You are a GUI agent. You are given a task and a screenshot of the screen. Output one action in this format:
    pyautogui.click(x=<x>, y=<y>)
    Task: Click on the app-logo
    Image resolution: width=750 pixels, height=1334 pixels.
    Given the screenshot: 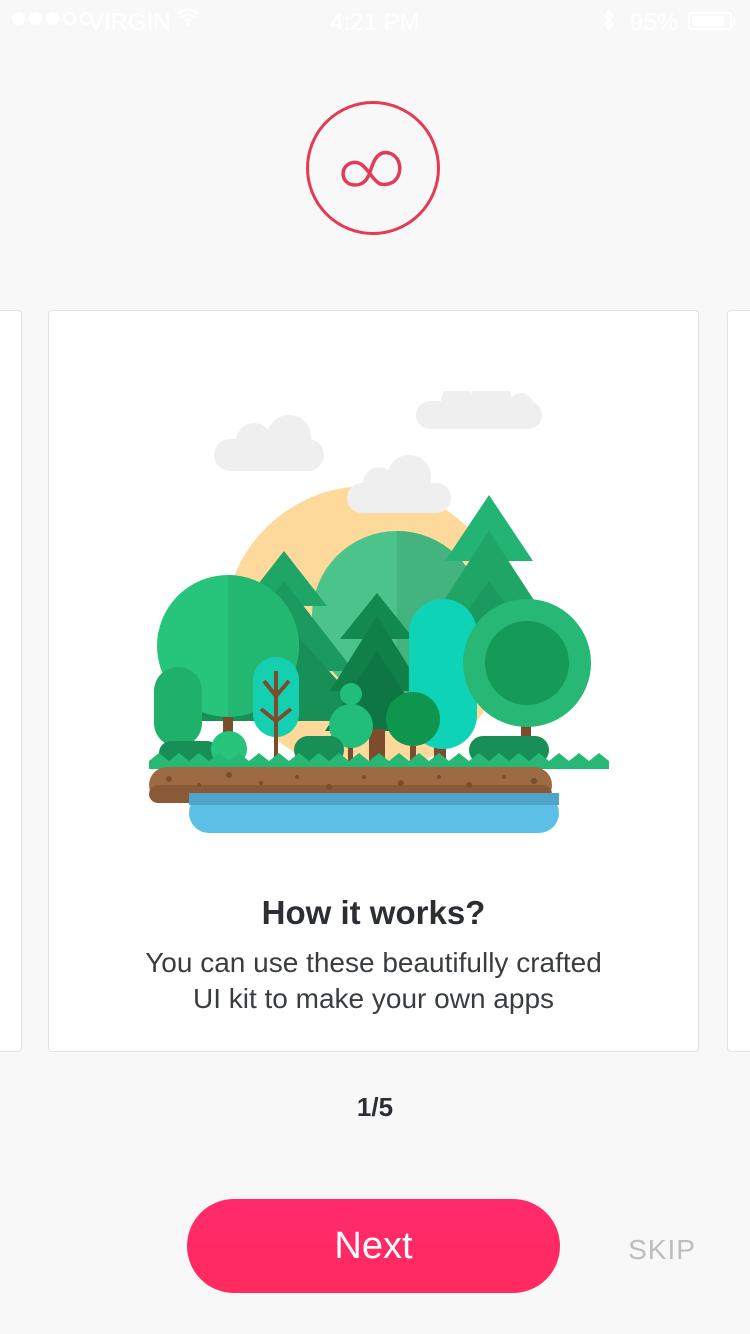 What is the action you would take?
    pyautogui.click(x=373, y=168)
    